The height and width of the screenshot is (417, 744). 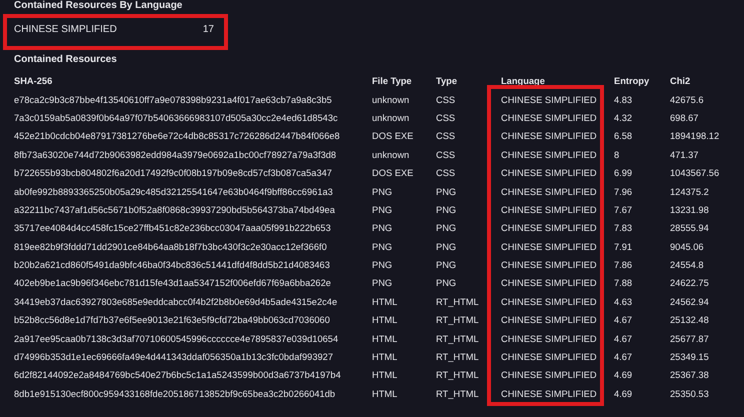 What do you see at coordinates (632, 81) in the screenshot?
I see `column-header: Entropy` at bounding box center [632, 81].